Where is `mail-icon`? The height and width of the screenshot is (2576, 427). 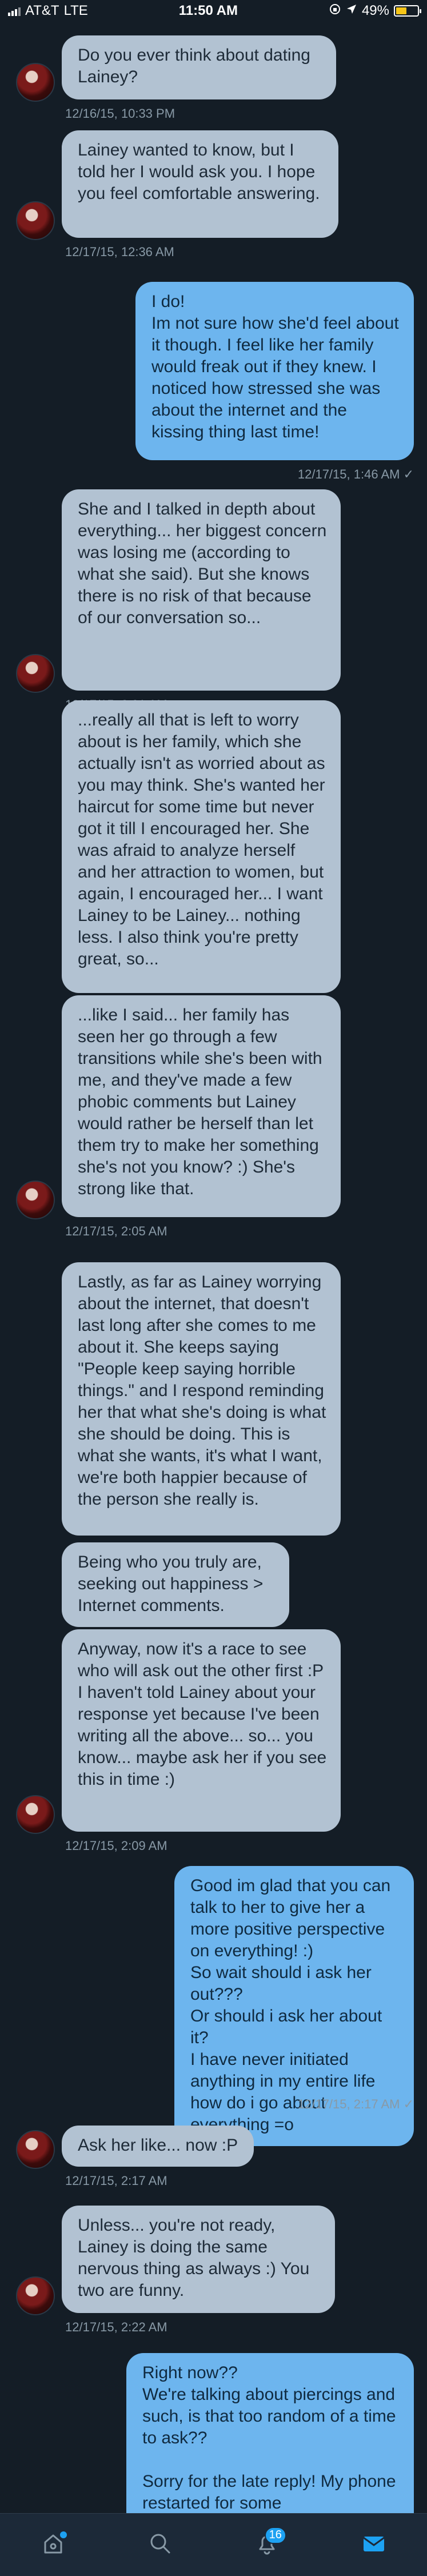
mail-icon is located at coordinates (374, 2544).